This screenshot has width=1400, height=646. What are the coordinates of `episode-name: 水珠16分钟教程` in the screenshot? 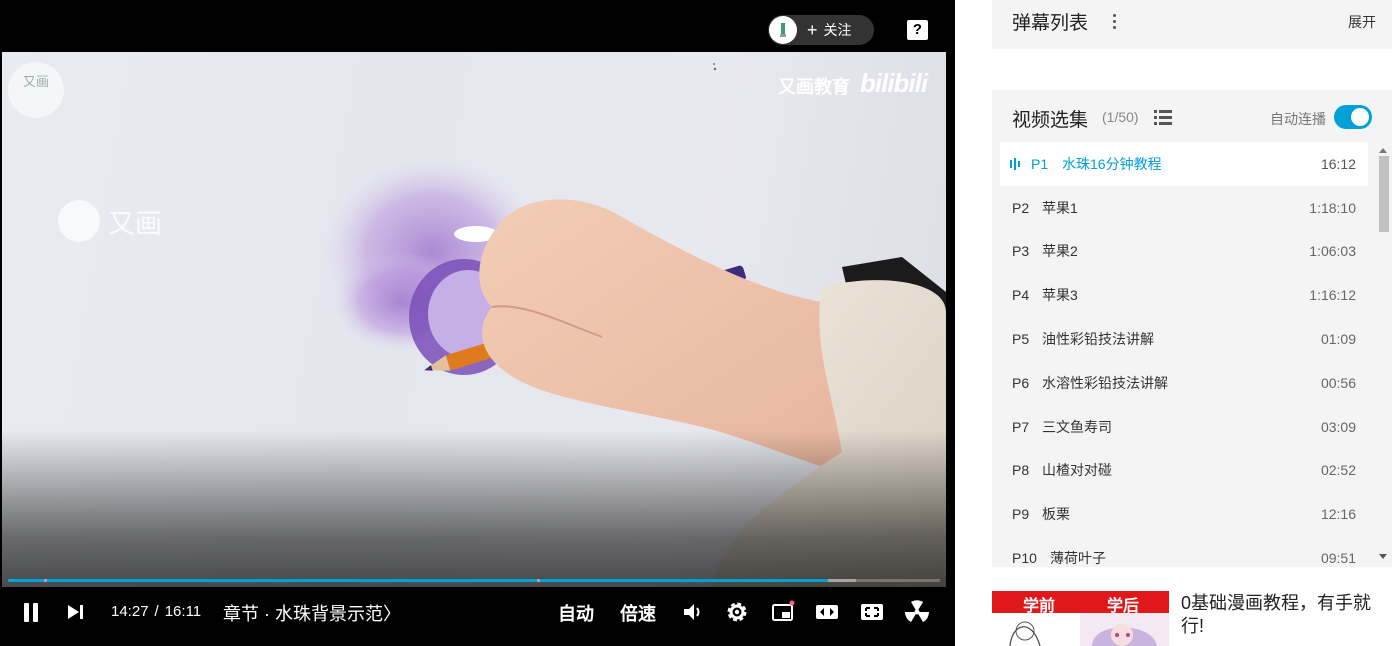 It's located at (1112, 163).